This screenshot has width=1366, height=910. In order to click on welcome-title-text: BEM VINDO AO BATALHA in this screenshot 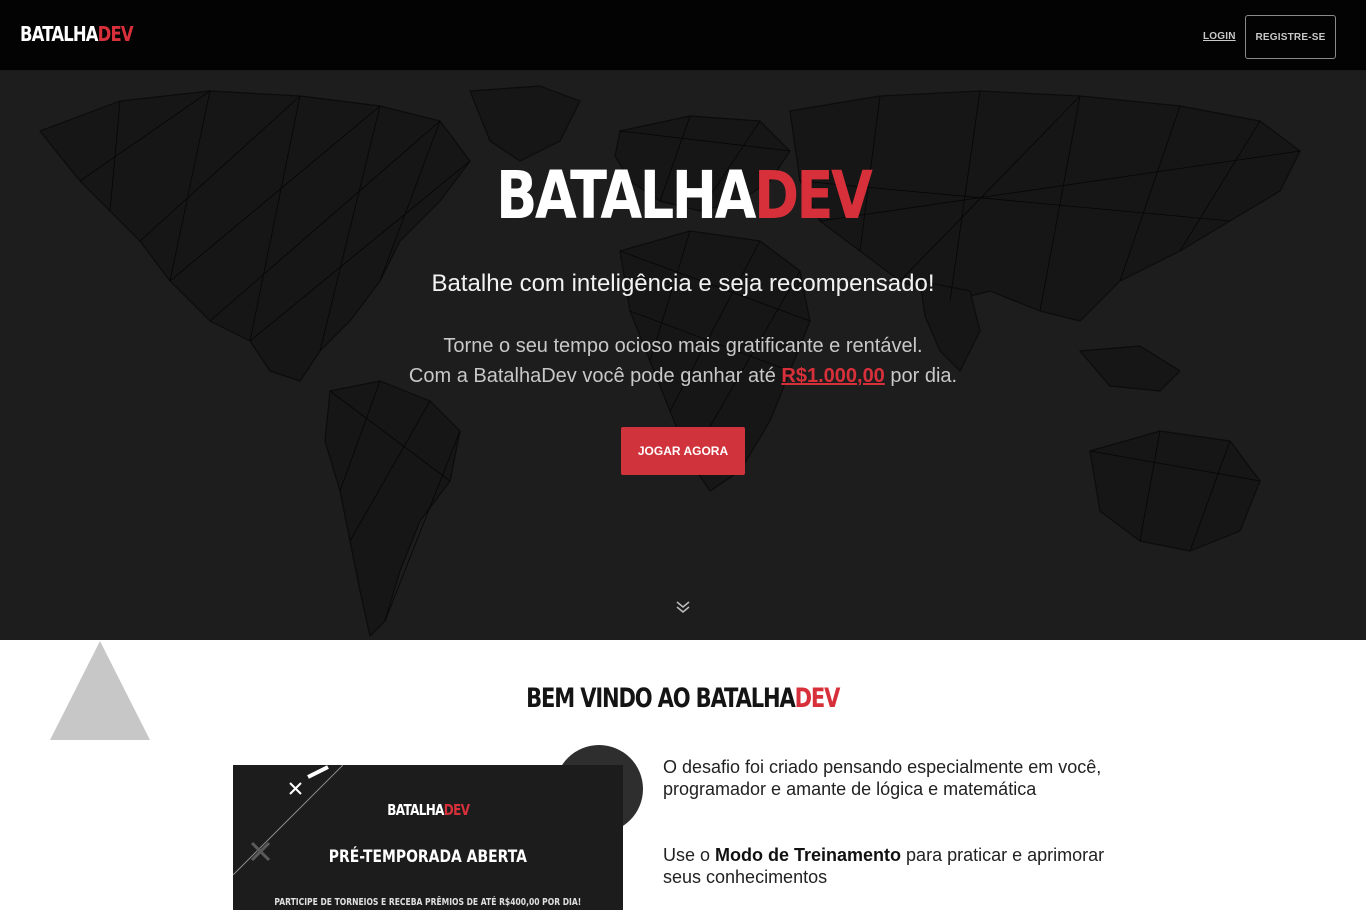, I will do `click(661, 698)`.